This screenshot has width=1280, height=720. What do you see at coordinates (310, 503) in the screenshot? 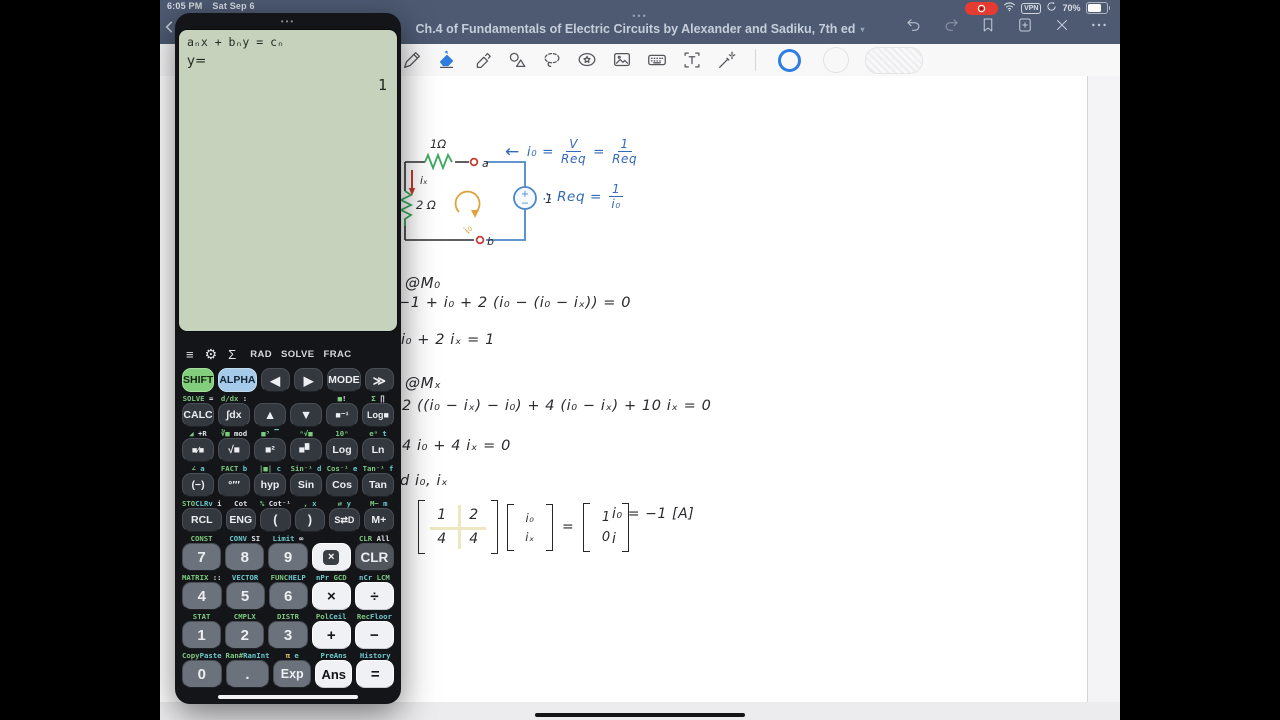
I see `key-sublabel: , x` at bounding box center [310, 503].